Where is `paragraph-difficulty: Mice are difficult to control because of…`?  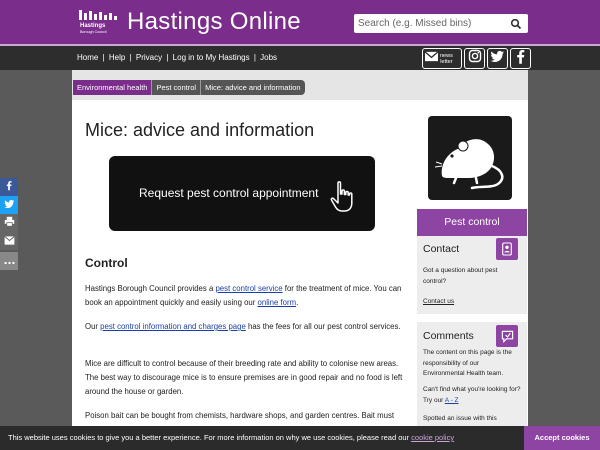 paragraph-difficulty: Mice are difficult to control because of… is located at coordinates (244, 377).